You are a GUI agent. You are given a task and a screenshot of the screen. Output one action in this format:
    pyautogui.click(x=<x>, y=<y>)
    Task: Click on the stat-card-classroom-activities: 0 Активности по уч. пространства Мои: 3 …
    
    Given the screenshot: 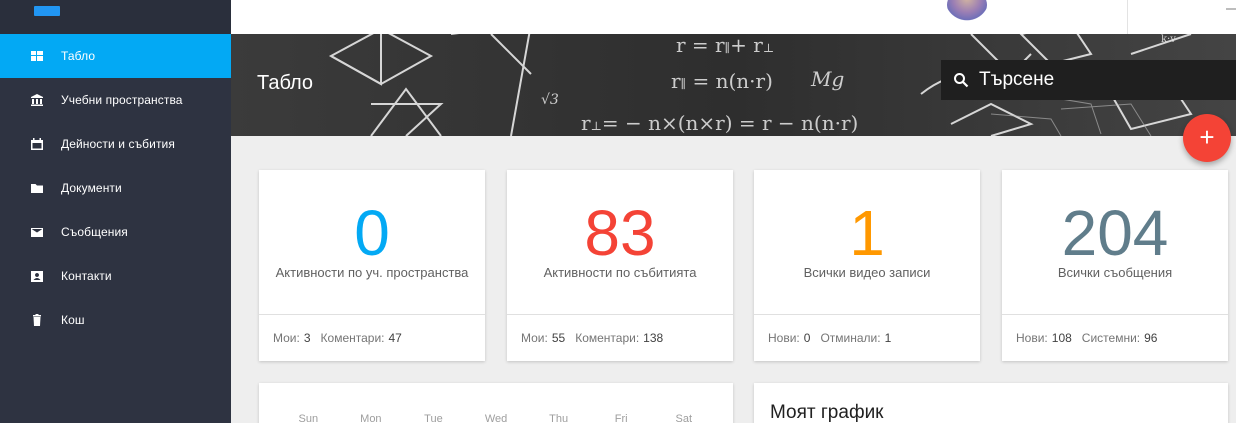 What is the action you would take?
    pyautogui.click(x=372, y=265)
    